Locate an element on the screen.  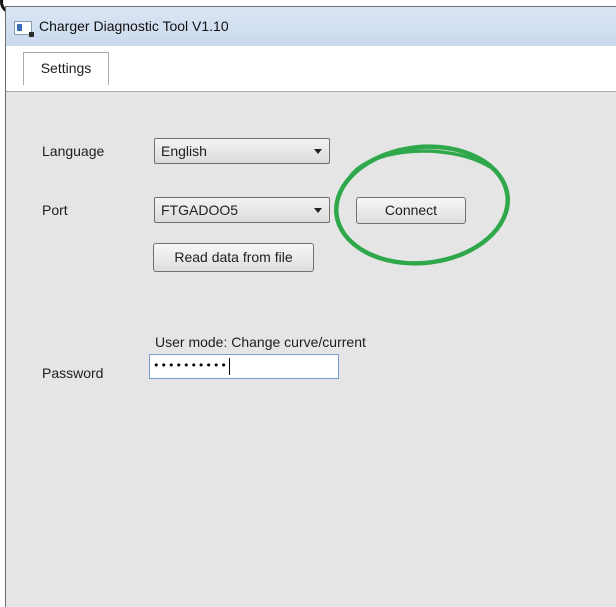
language-select: English is located at coordinates (242, 151).